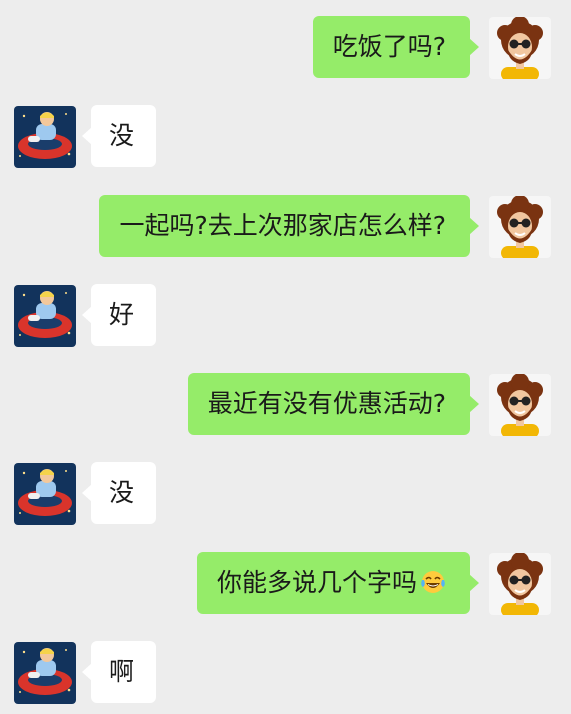 The width and height of the screenshot is (571, 714). I want to click on message-row-outgoing: 一起吗?去上次那家店怎么样?, so click(285, 227).